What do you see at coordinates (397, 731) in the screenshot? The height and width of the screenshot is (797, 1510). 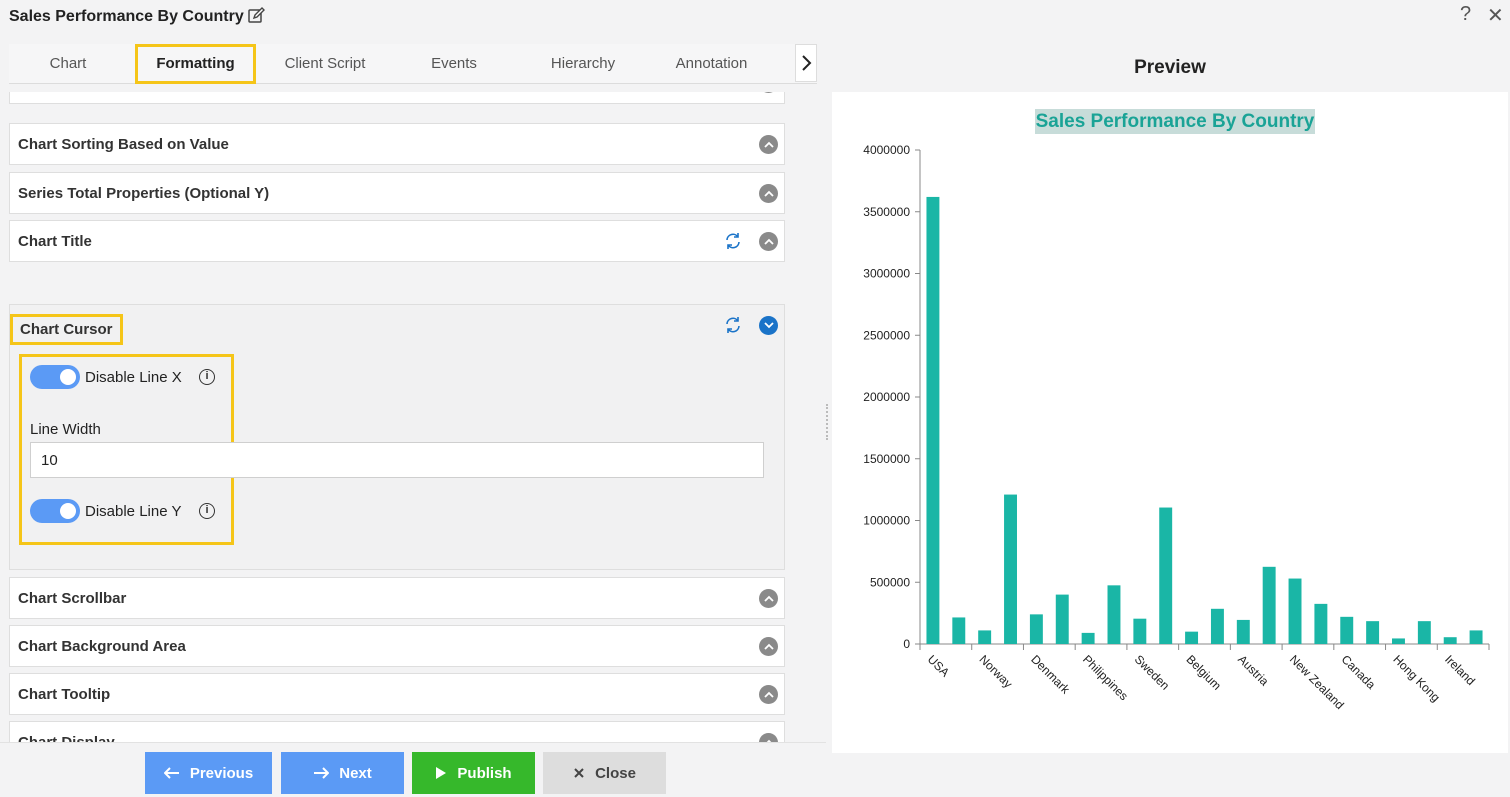 I see `section-chart-display: Chart Display` at bounding box center [397, 731].